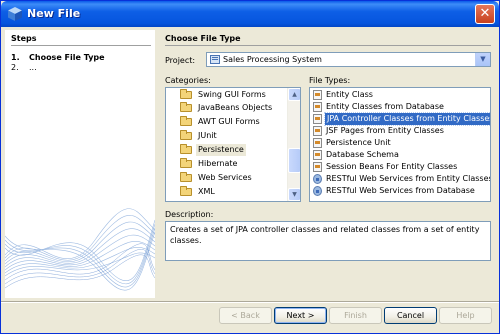 This screenshot has height=334, width=500. Describe the element at coordinates (393, 155) in the screenshot. I see `file-type-item: Database Schema` at that location.